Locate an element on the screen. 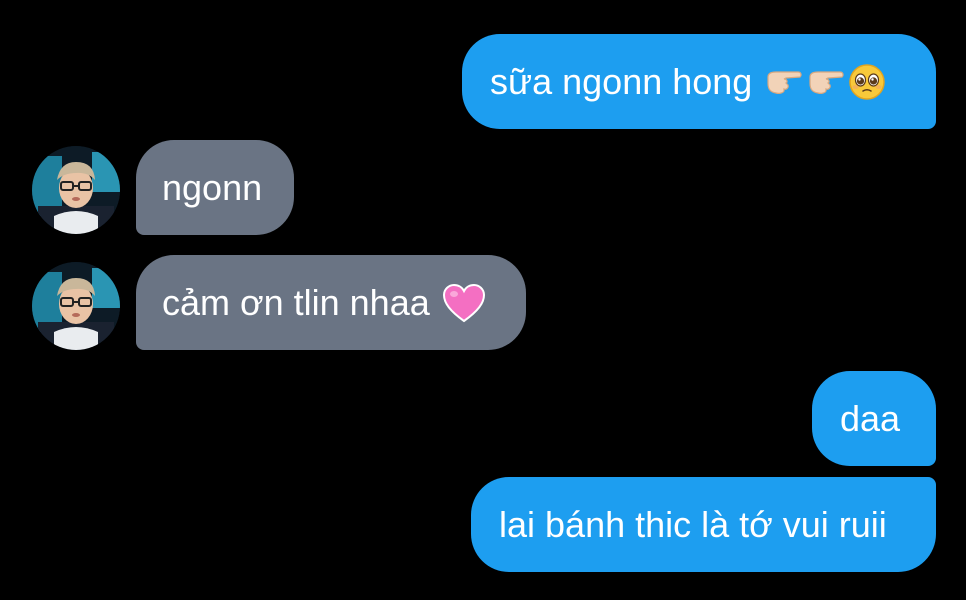  outgoing-message-bubble: lai bánh thic là tớ vui ruii is located at coordinates (703, 524).